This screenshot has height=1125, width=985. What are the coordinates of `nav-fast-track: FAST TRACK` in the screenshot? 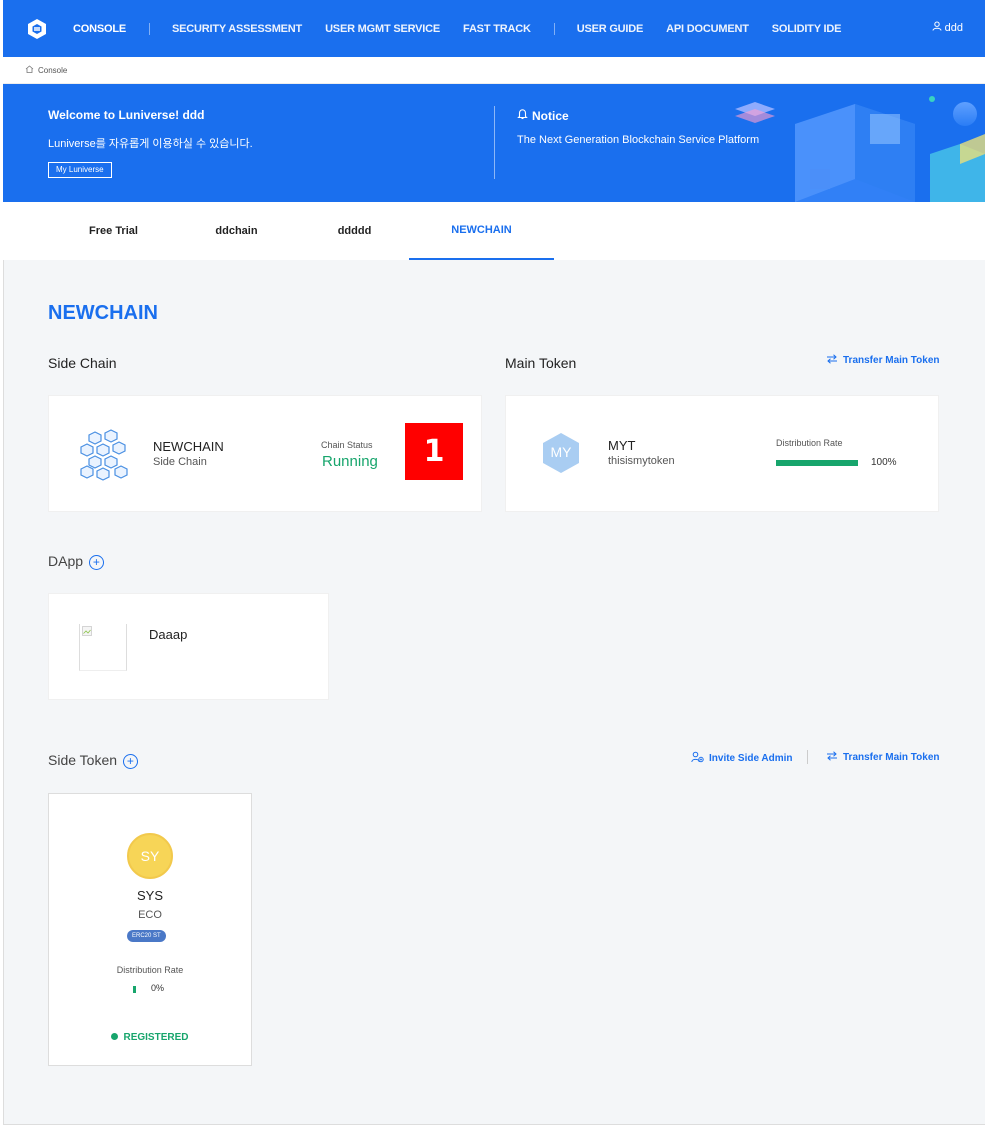 It's located at (497, 29).